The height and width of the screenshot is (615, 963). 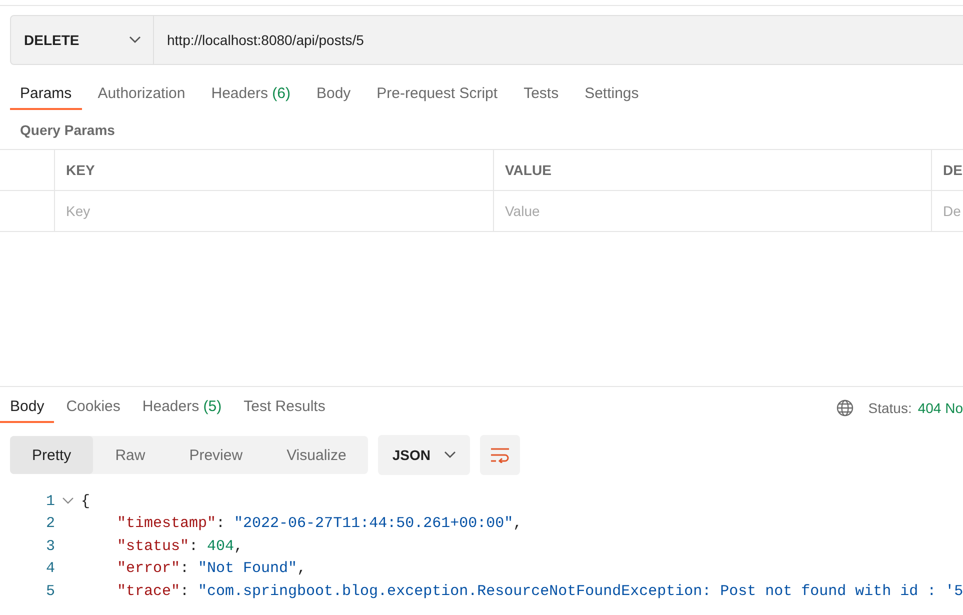 I want to click on view-mode-tab: Preview, so click(x=216, y=455).